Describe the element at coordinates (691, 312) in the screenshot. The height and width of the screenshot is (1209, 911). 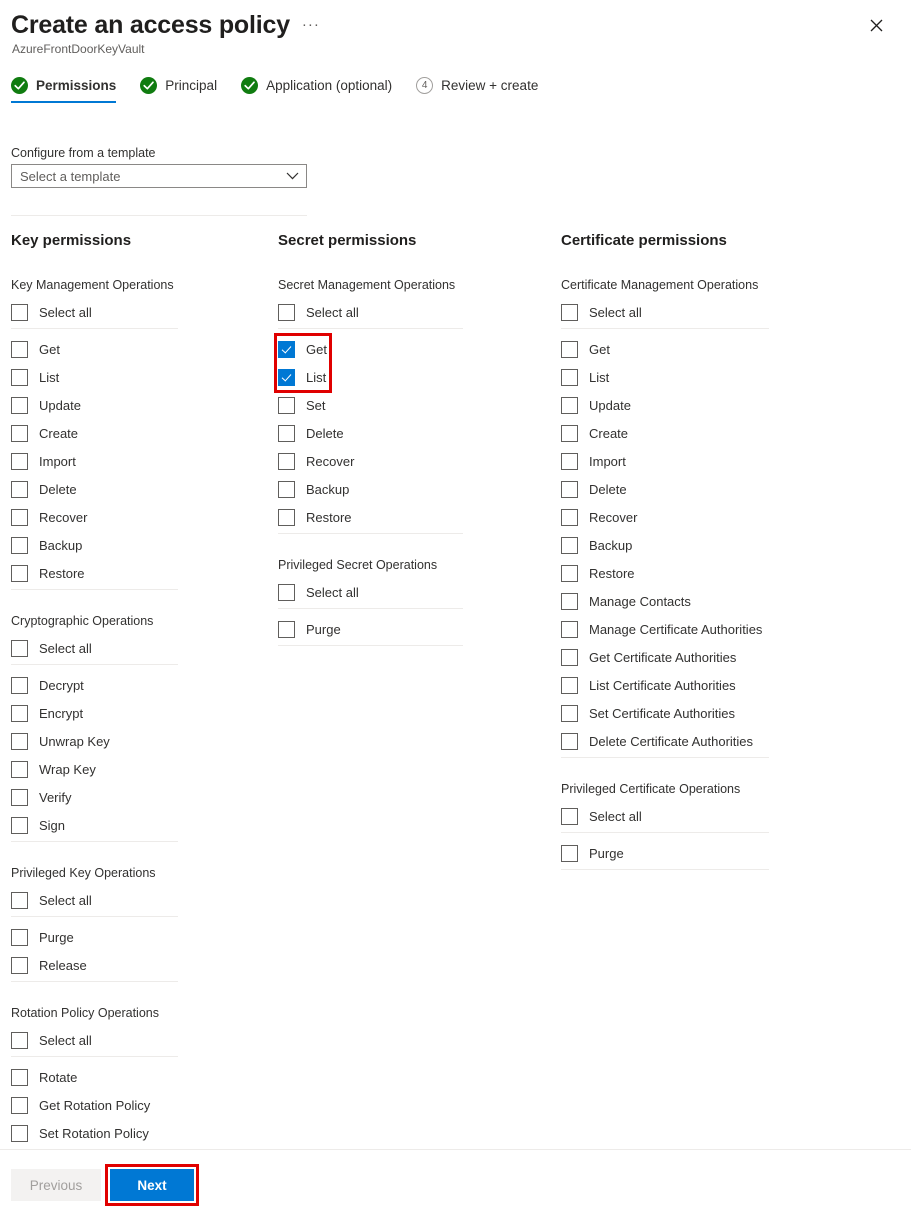
I see `select-all-certificate-permissions-0: Select all` at that location.